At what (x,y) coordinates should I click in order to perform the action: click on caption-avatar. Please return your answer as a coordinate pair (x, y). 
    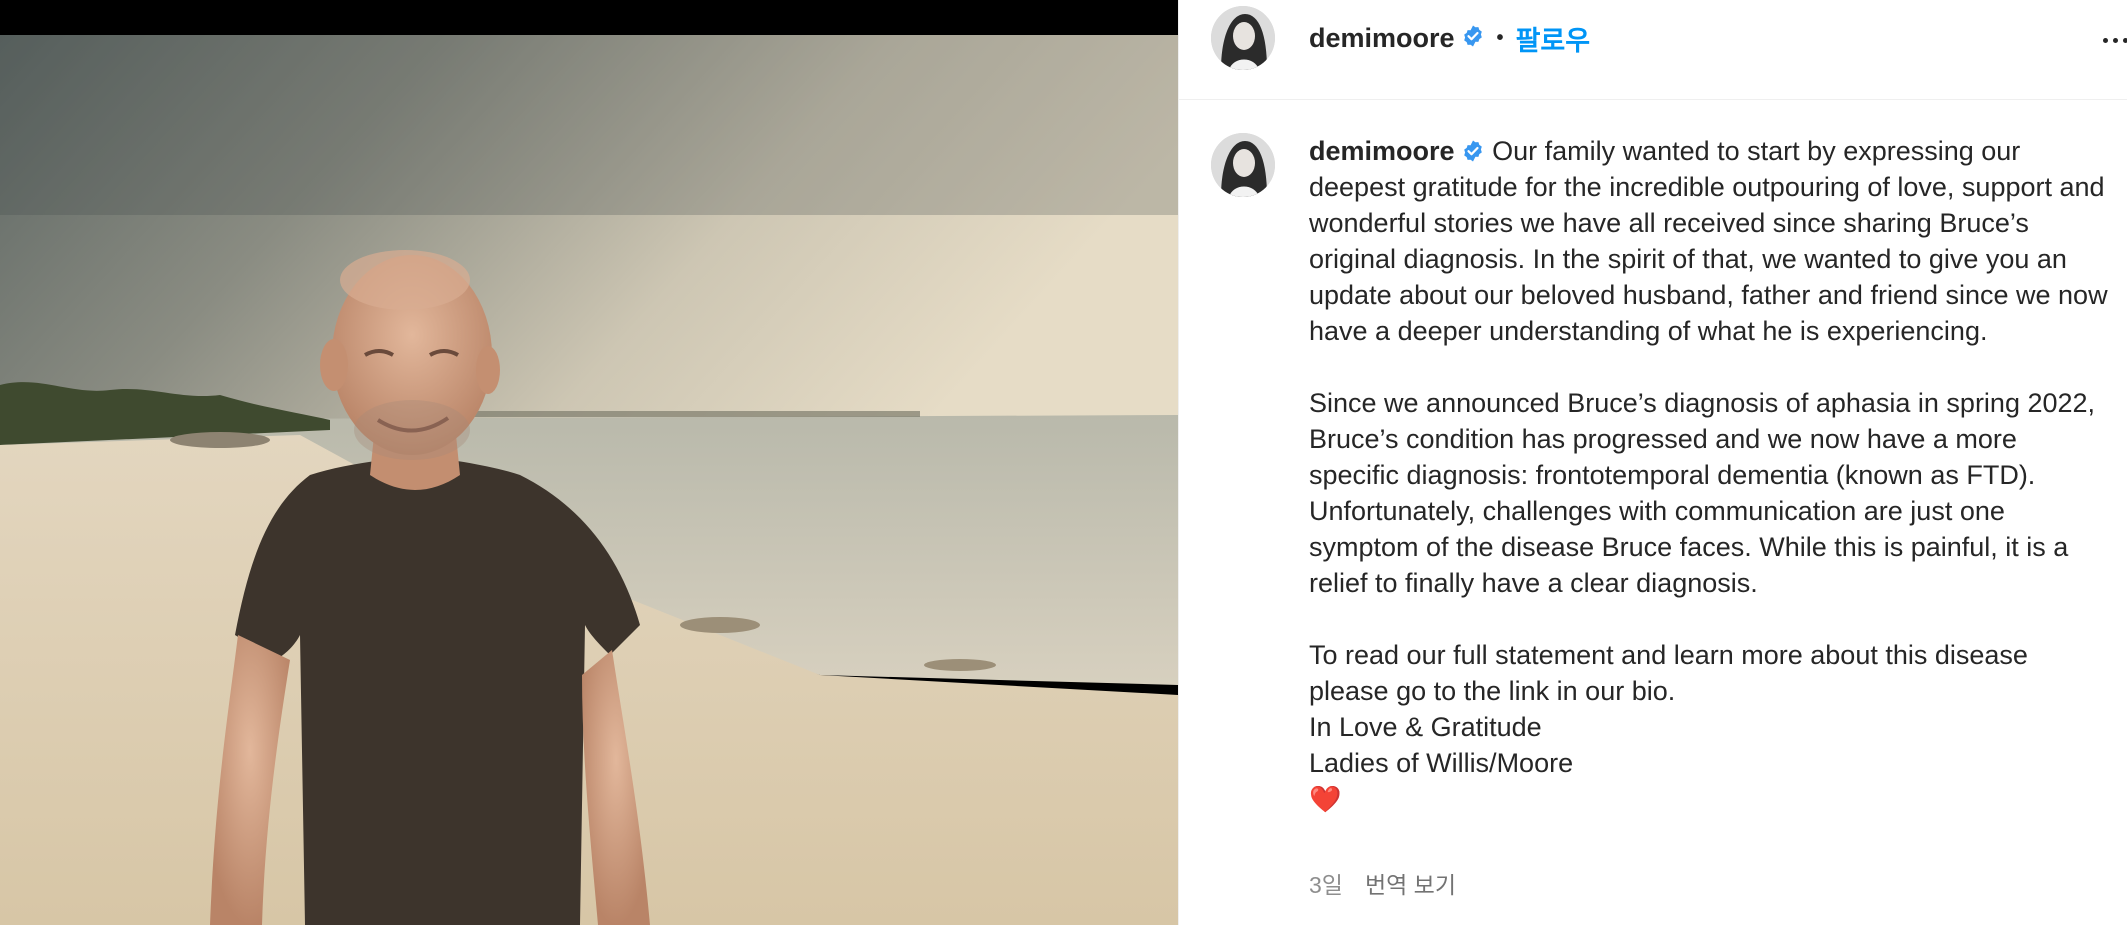
    Looking at the image, I should click on (1243, 165).